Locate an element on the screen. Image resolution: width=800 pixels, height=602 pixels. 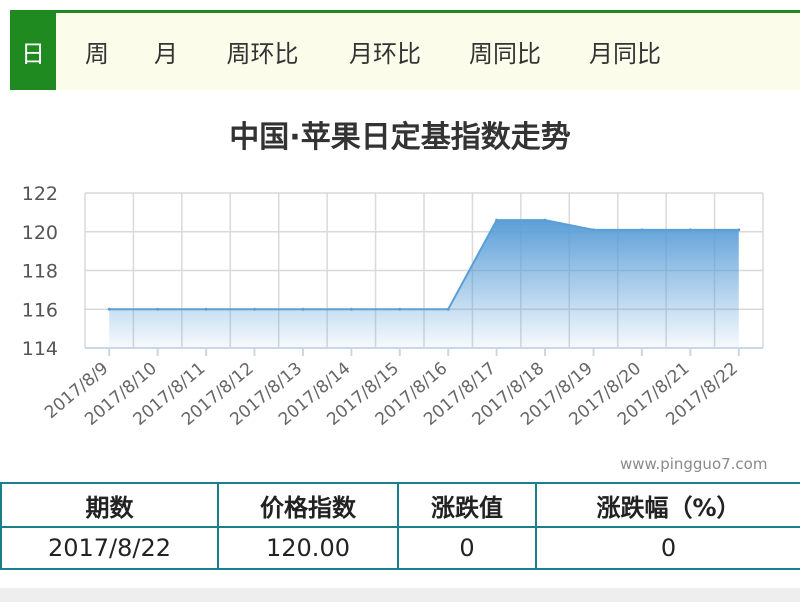
header-price-index: 价格指数 is located at coordinates (308, 505).